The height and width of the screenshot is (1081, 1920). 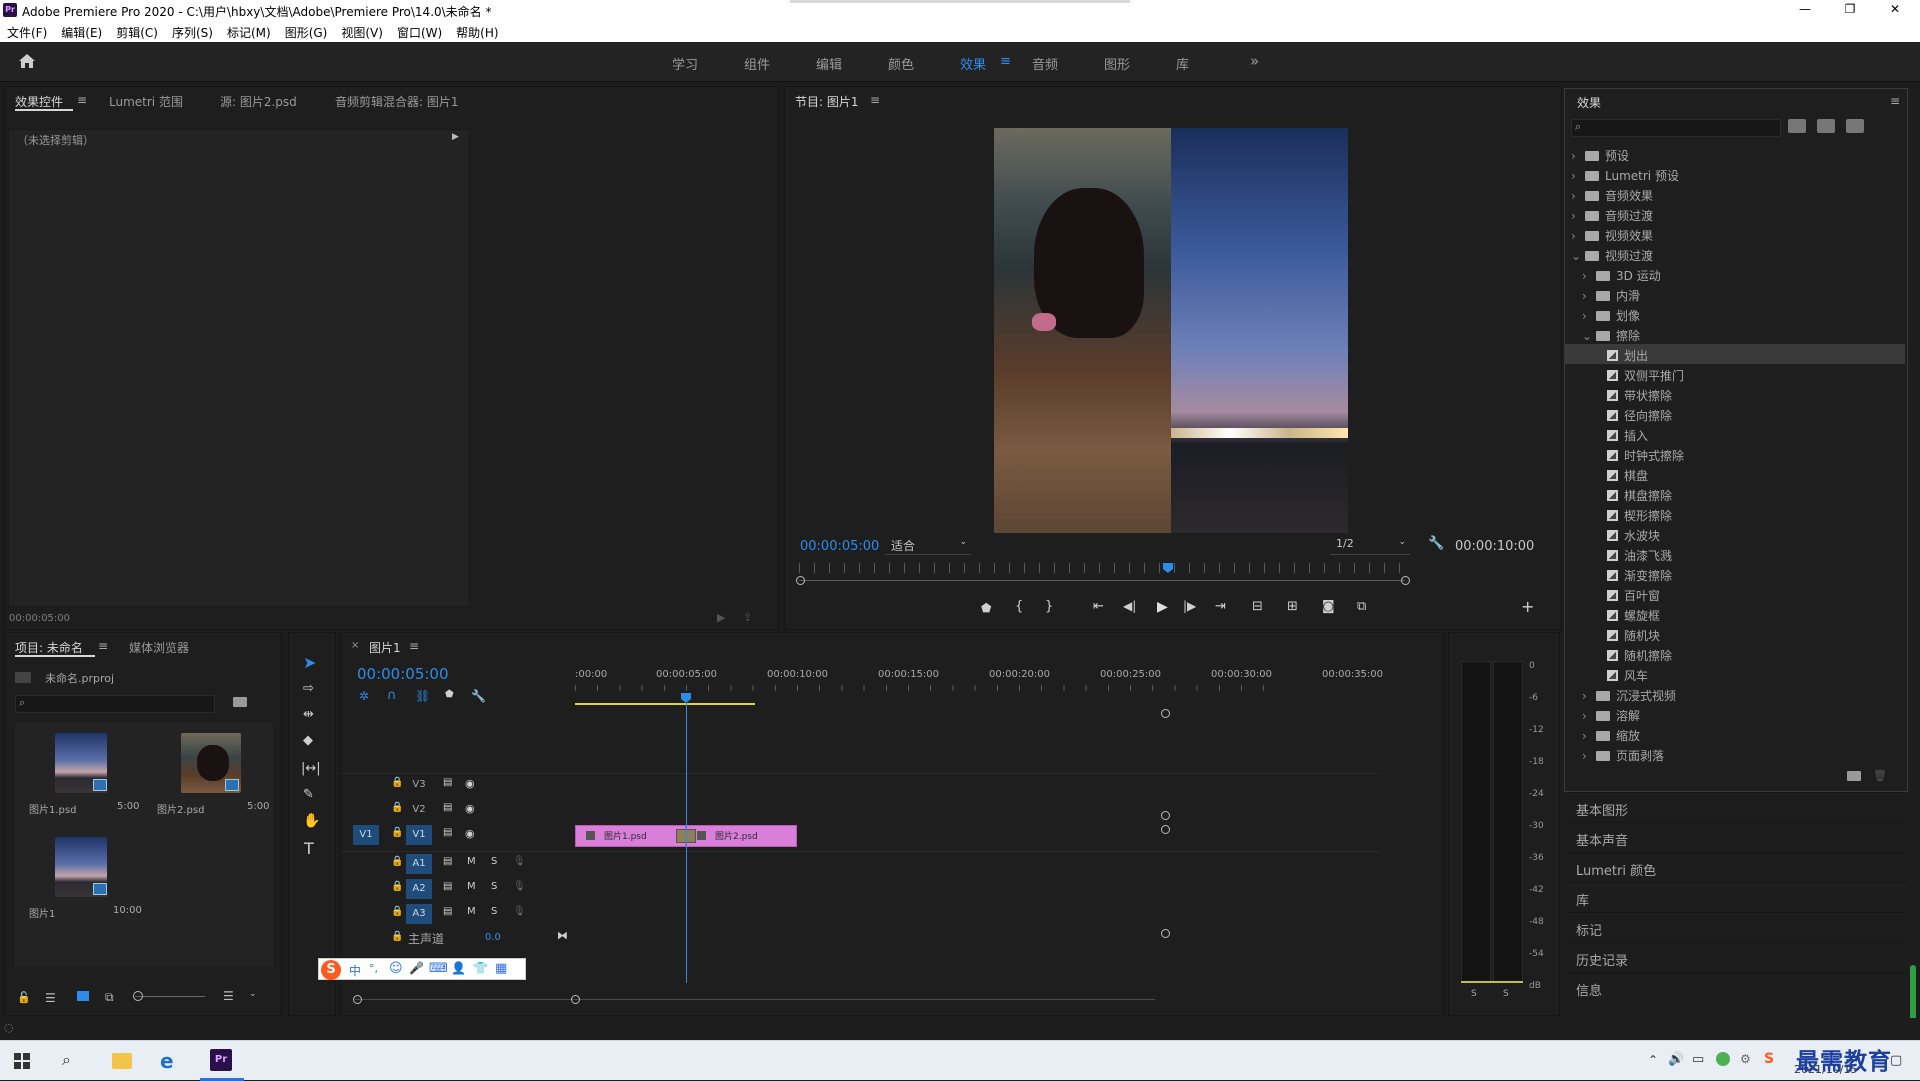 What do you see at coordinates (1361, 606) in the screenshot?
I see `comparison-view-icon: ⧉` at bounding box center [1361, 606].